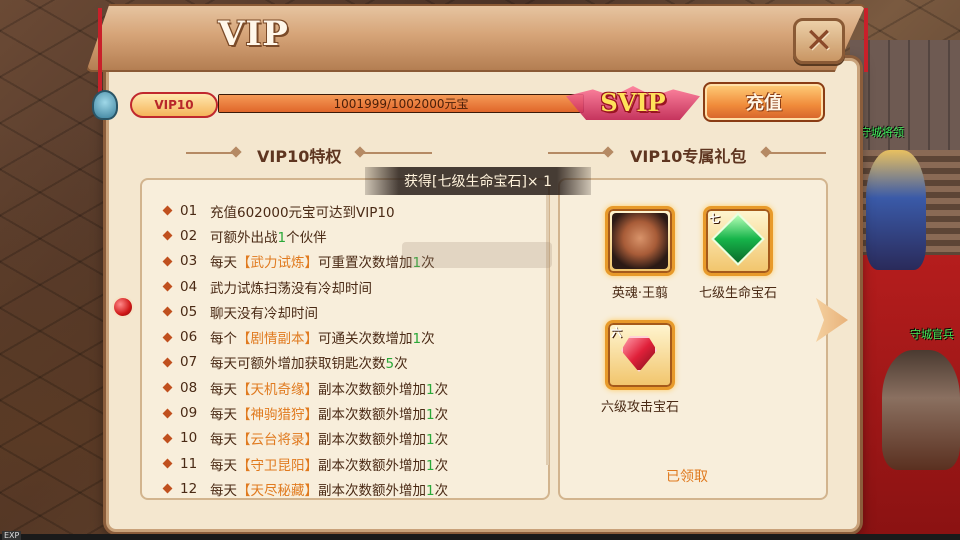 Image resolution: width=960 pixels, height=540 pixels. Describe the element at coordinates (476, 38) in the screenshot. I see `title-banner` at that location.